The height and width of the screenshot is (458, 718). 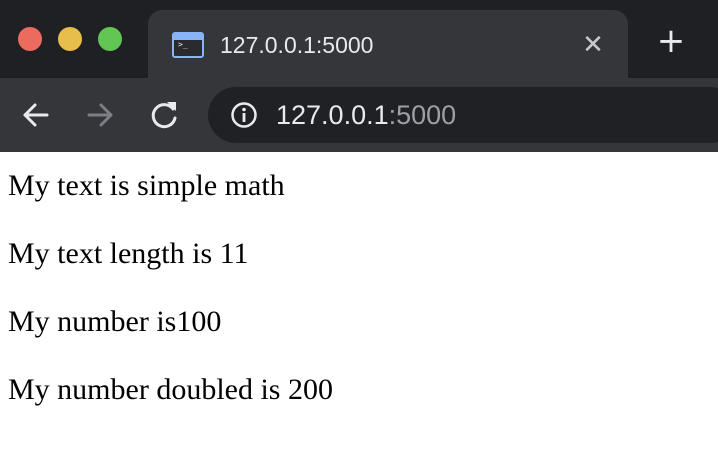 I want to click on active-tab: >_ 127.0.0.1:5000 ✕, so click(x=388, y=44).